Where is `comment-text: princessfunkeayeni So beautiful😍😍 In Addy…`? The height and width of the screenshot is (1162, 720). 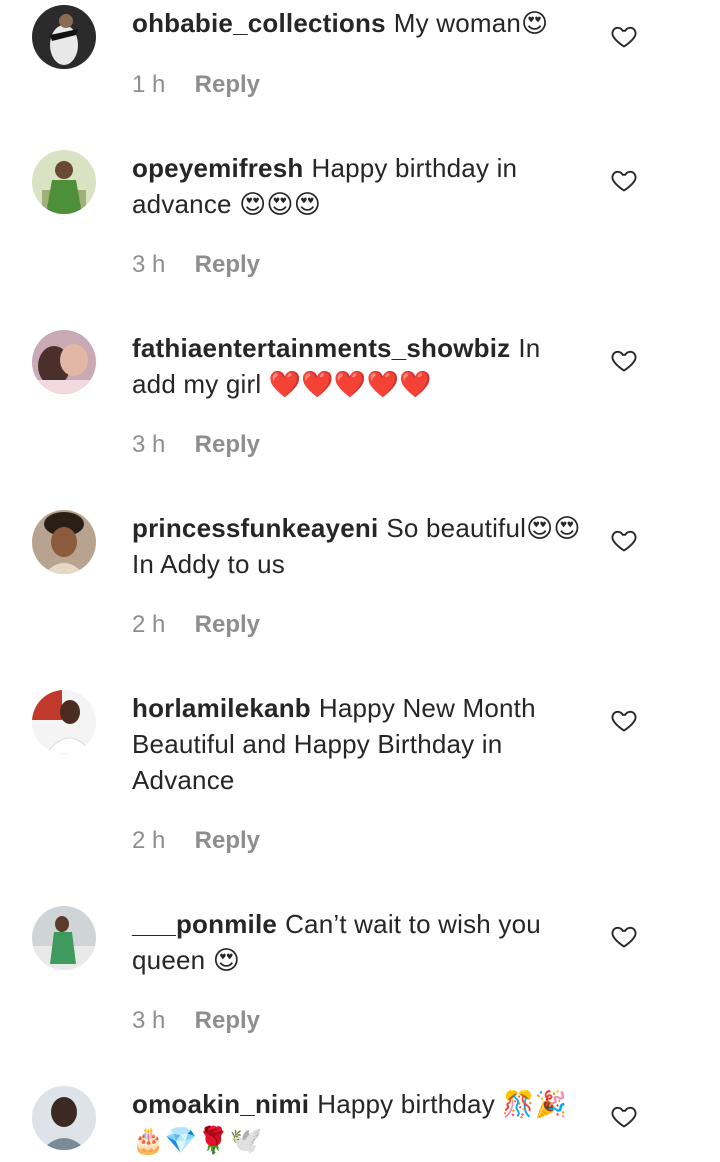
comment-text: princessfunkeayeni So beautiful😍😍 In Addy… is located at coordinates (357, 546).